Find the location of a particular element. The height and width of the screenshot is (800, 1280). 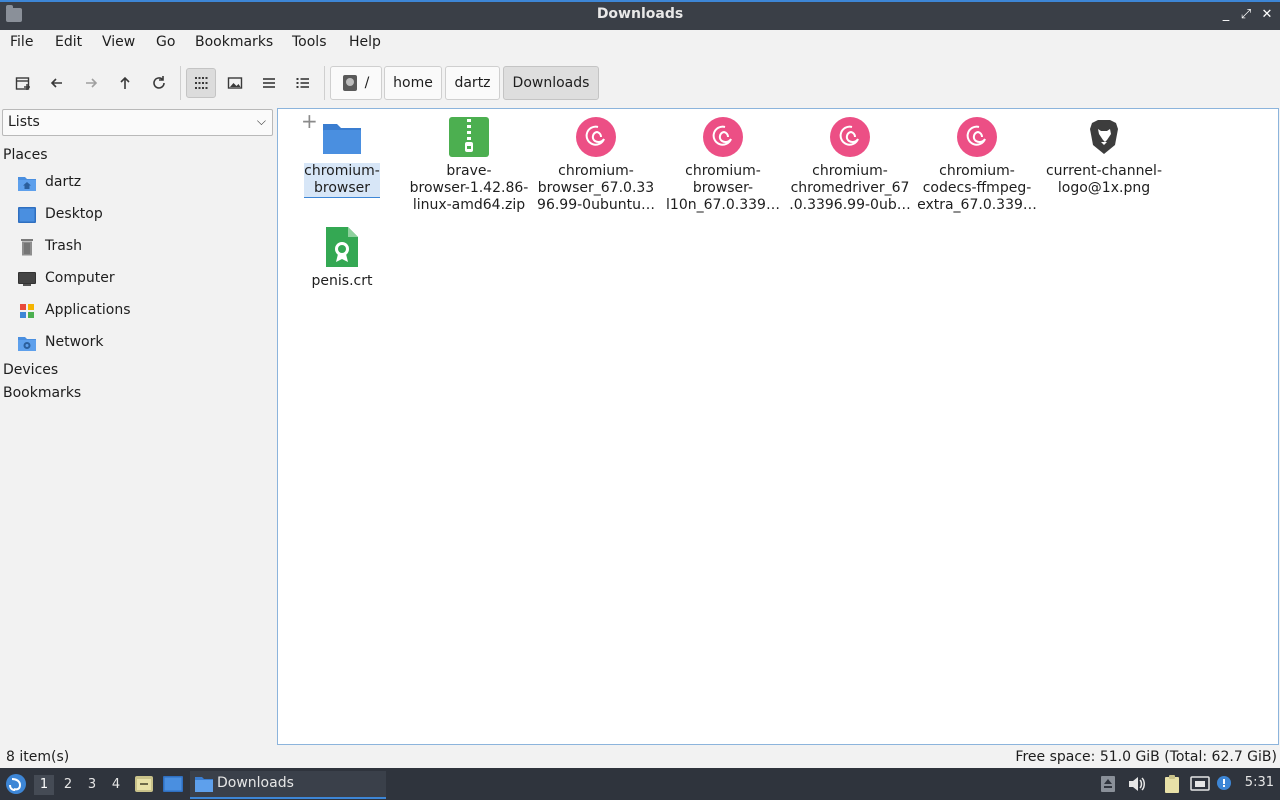

network-folder-icon is located at coordinates (27, 344).